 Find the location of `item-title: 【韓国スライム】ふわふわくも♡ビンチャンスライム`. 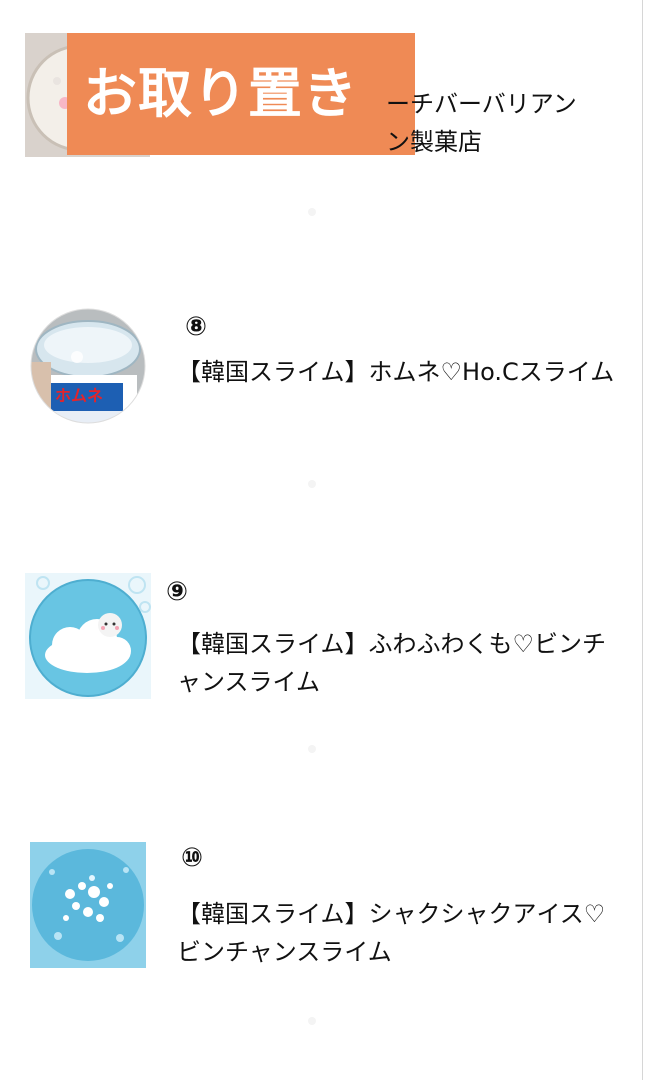

item-title: 【韓国スライム】ふわふわくも♡ビンチャンスライム is located at coordinates (392, 663).